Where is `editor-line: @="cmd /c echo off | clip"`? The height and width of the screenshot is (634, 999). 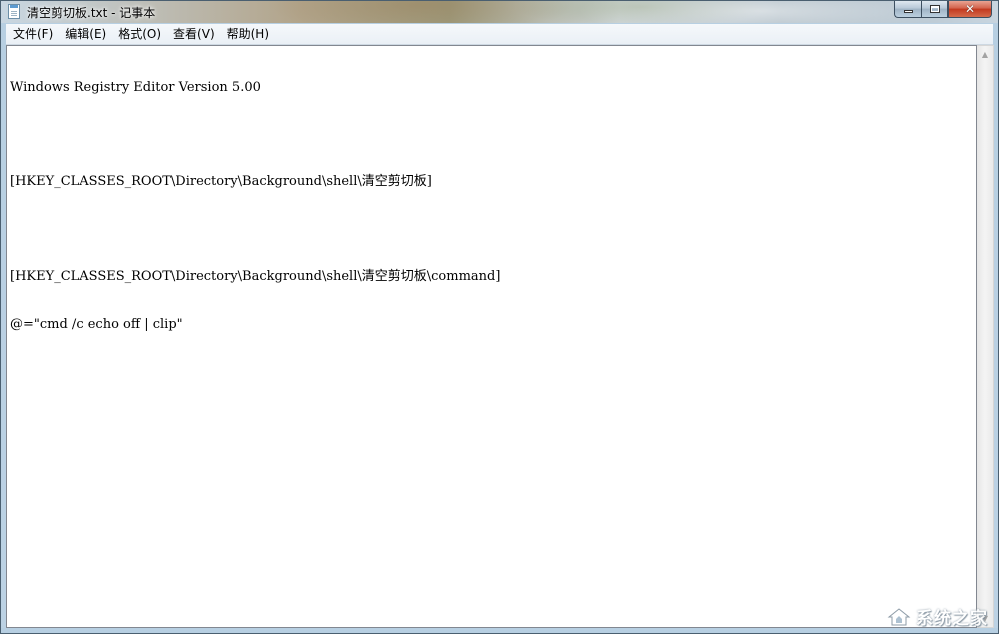
editor-line: @="cmd /c echo off | clip" is located at coordinates (96, 324).